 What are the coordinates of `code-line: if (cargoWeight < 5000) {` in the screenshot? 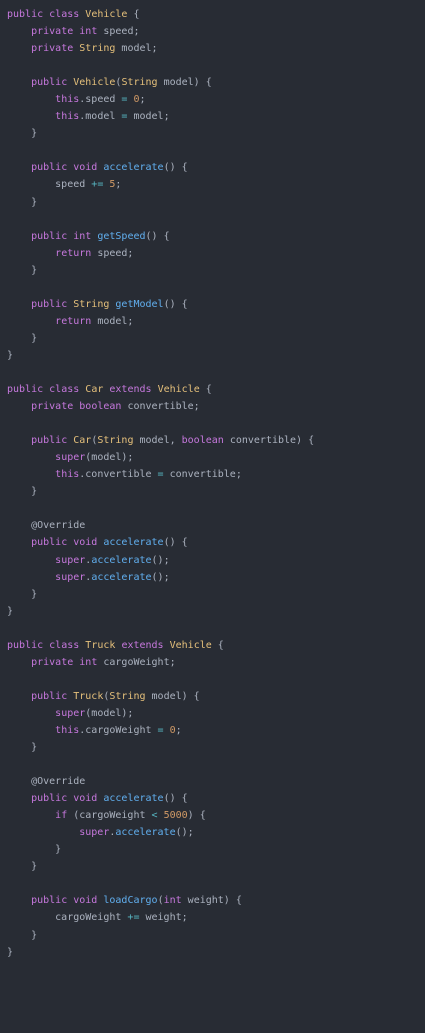 It's located at (212, 815).